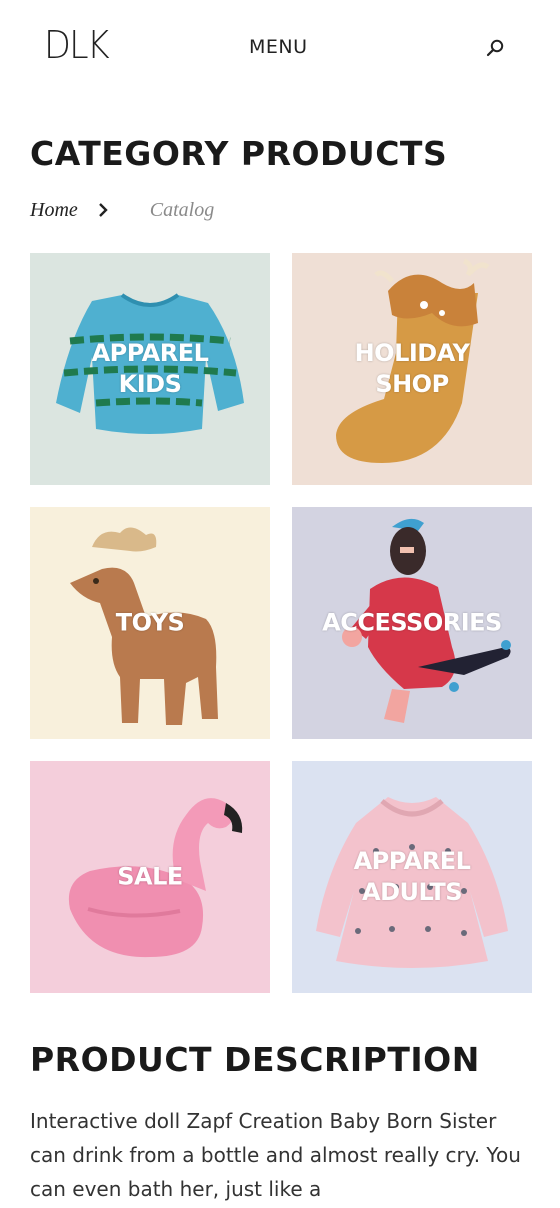 The image size is (560, 1208). I want to click on category-tile-sale: SALE, so click(150, 877).